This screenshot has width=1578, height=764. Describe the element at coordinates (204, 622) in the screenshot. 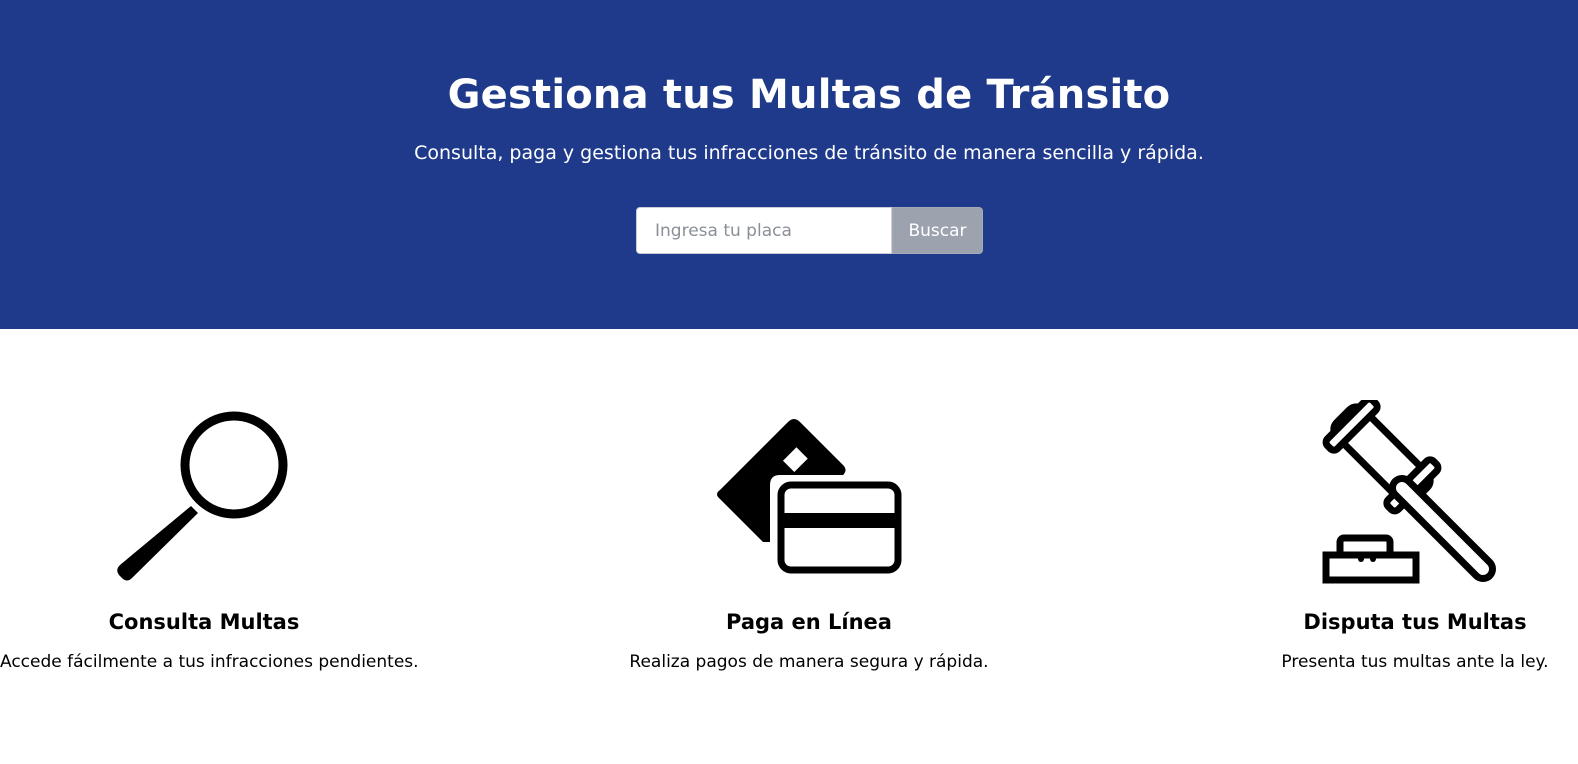

I see `feature-title: Consulta Multas` at that location.